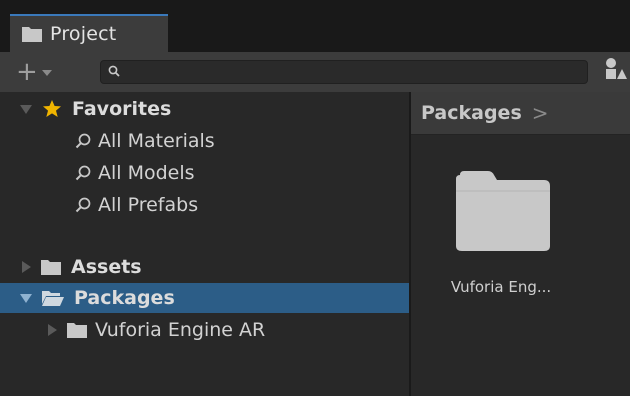  What do you see at coordinates (180, 330) in the screenshot?
I see `tree-label-vuforia-engine-ar: Vuforia Engine AR` at bounding box center [180, 330].